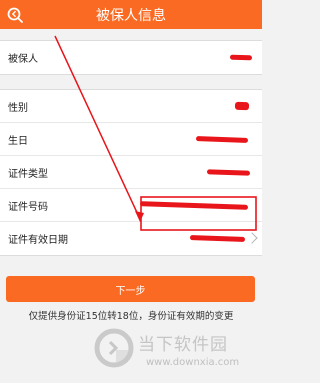 The height and width of the screenshot is (383, 320). What do you see at coordinates (28, 174) in the screenshot?
I see `id-type-label: 证件类型` at bounding box center [28, 174].